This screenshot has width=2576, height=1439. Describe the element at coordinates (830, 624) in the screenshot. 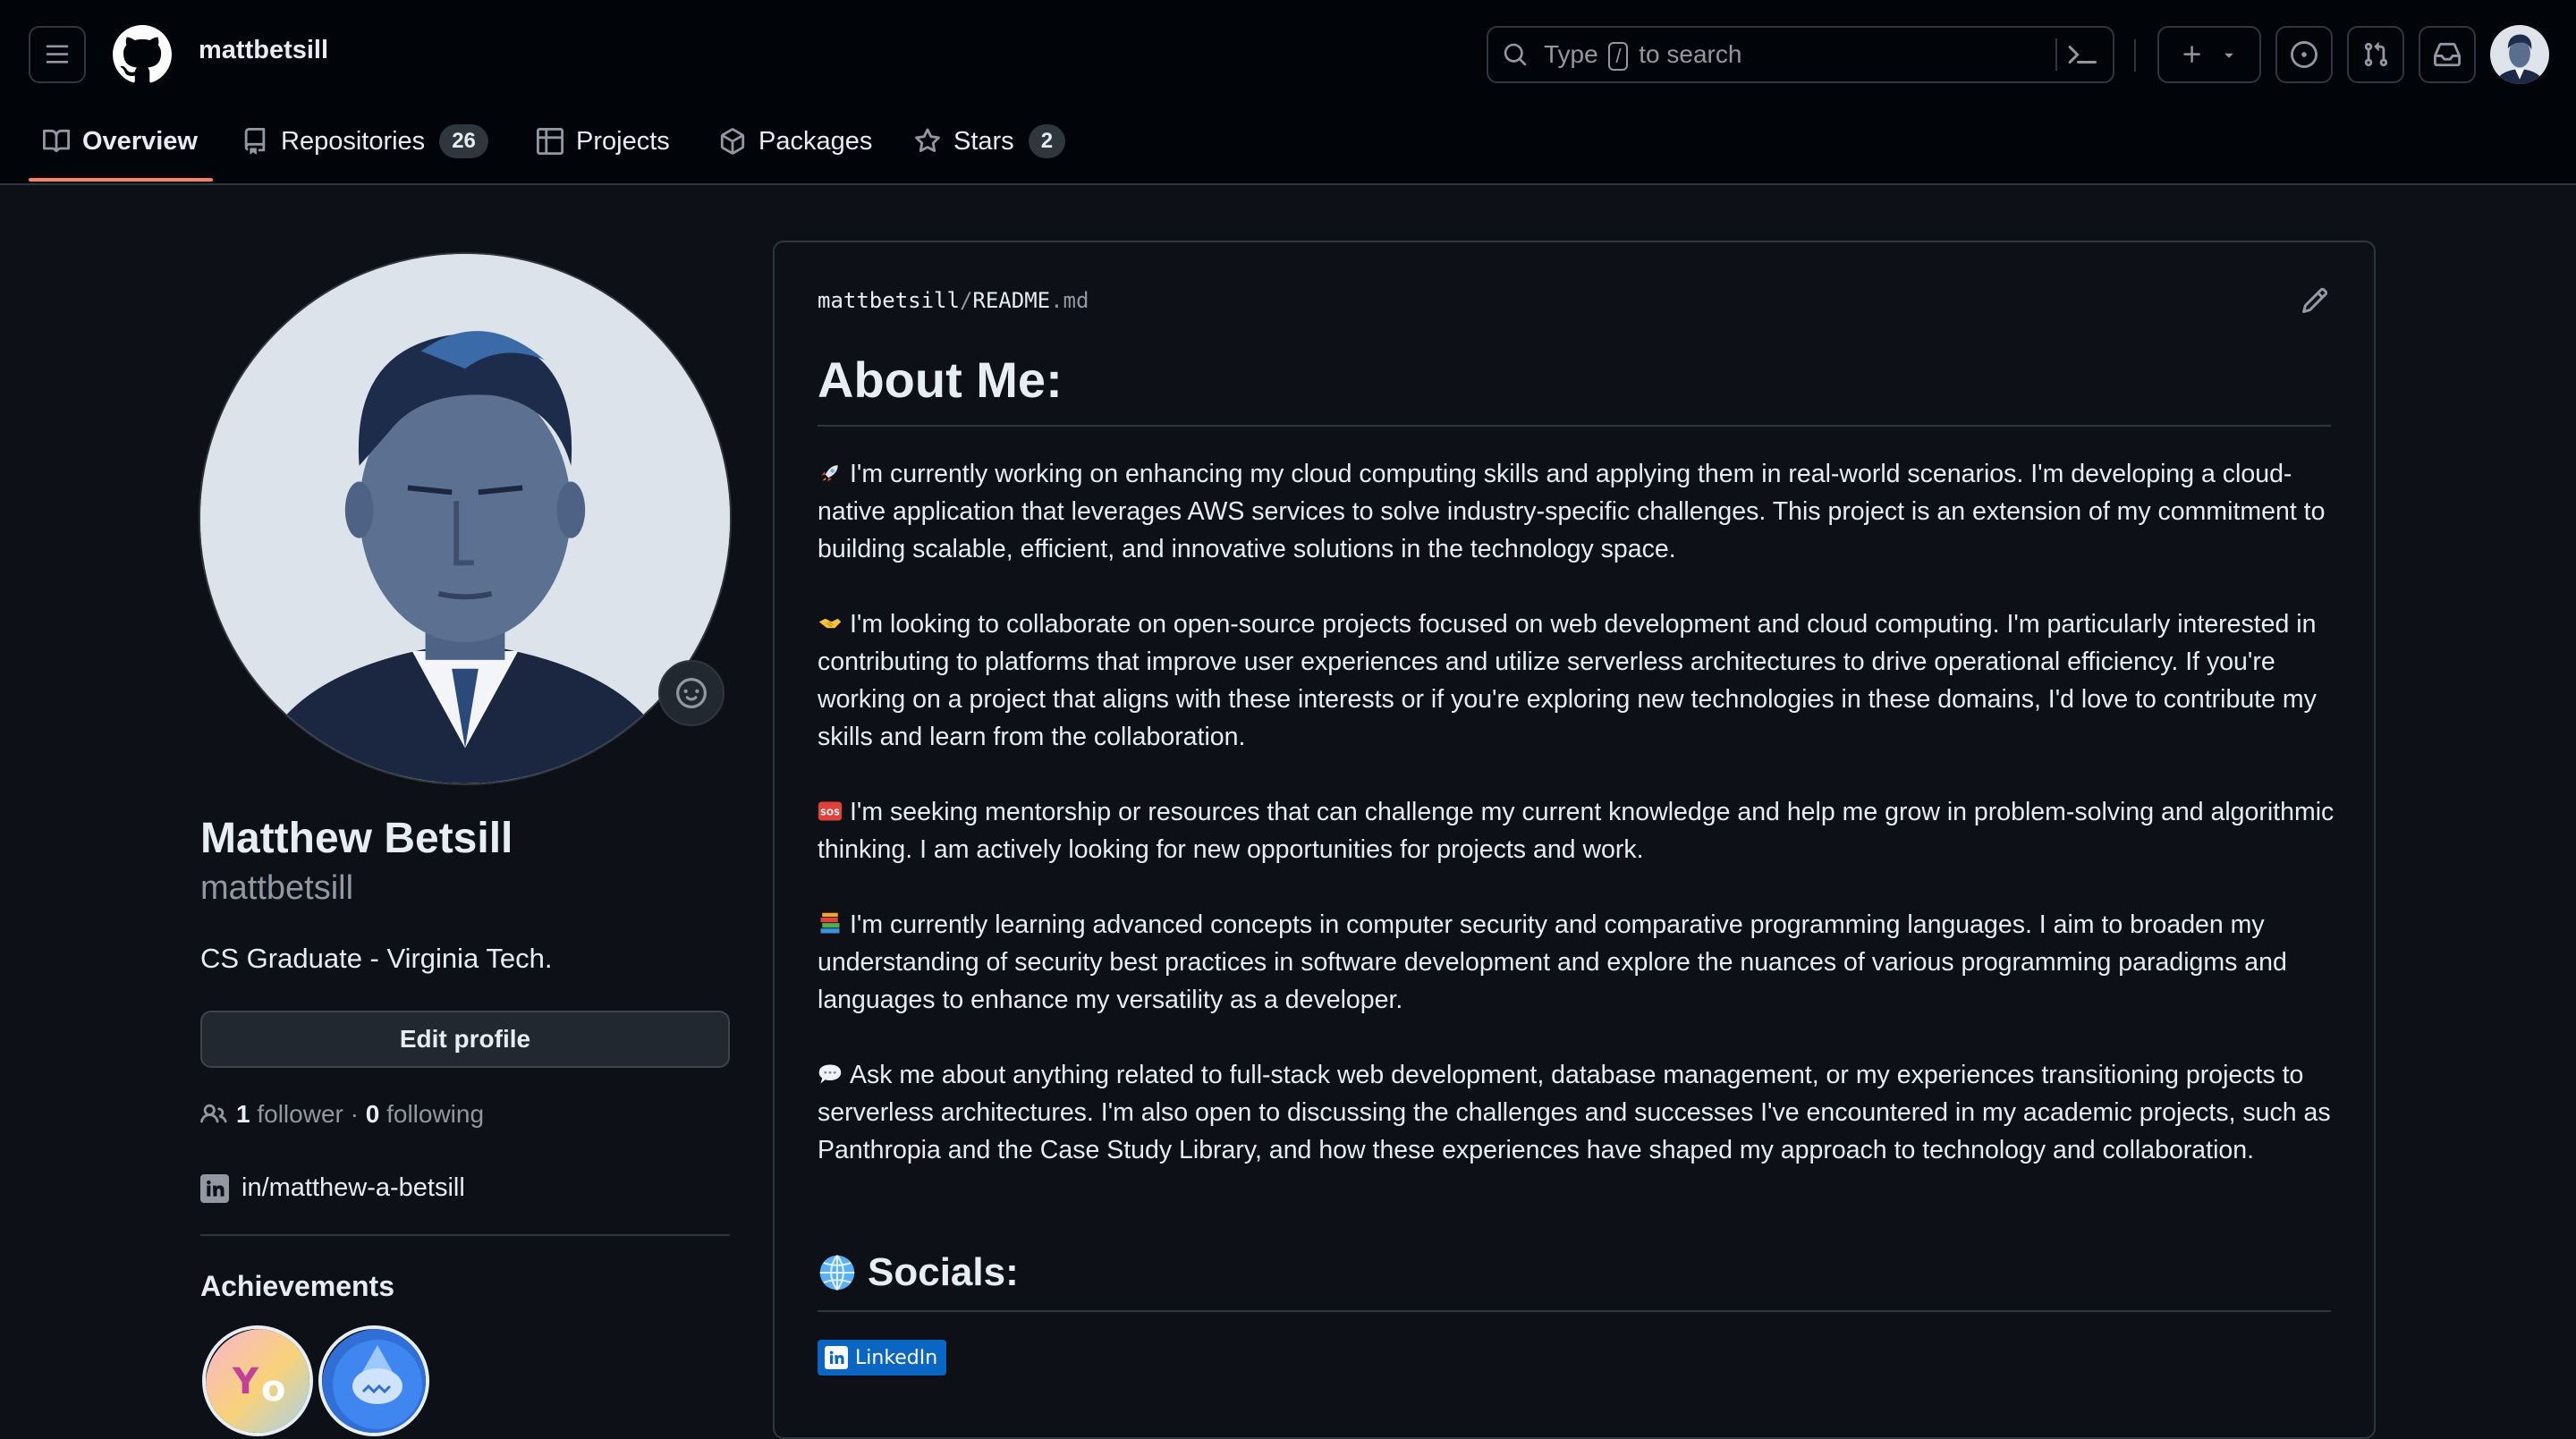

I see `handshake-icon` at that location.